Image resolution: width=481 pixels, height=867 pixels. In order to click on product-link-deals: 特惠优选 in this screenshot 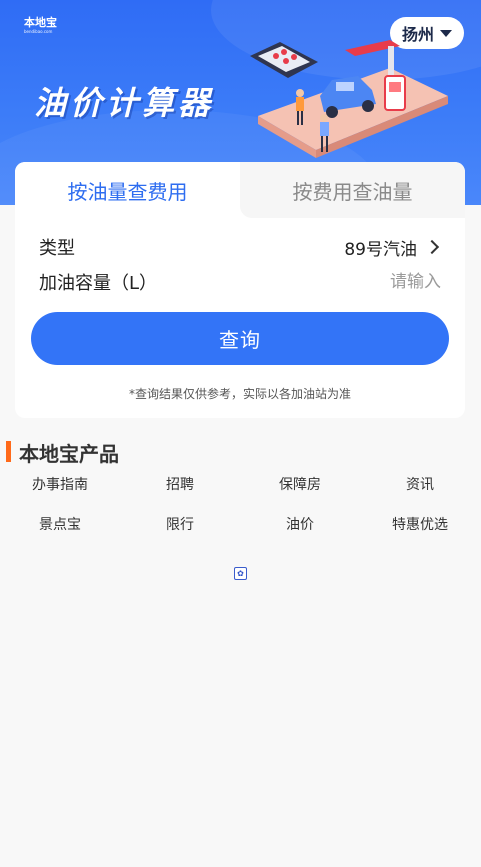, I will do `click(420, 524)`.